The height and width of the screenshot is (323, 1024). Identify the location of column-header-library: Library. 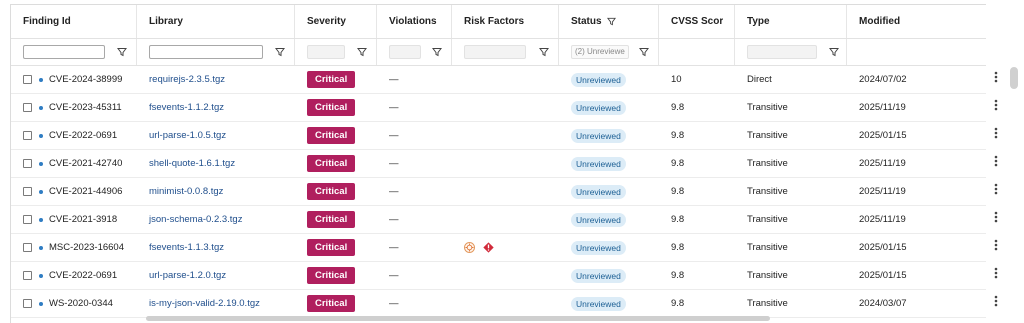
(216, 21).